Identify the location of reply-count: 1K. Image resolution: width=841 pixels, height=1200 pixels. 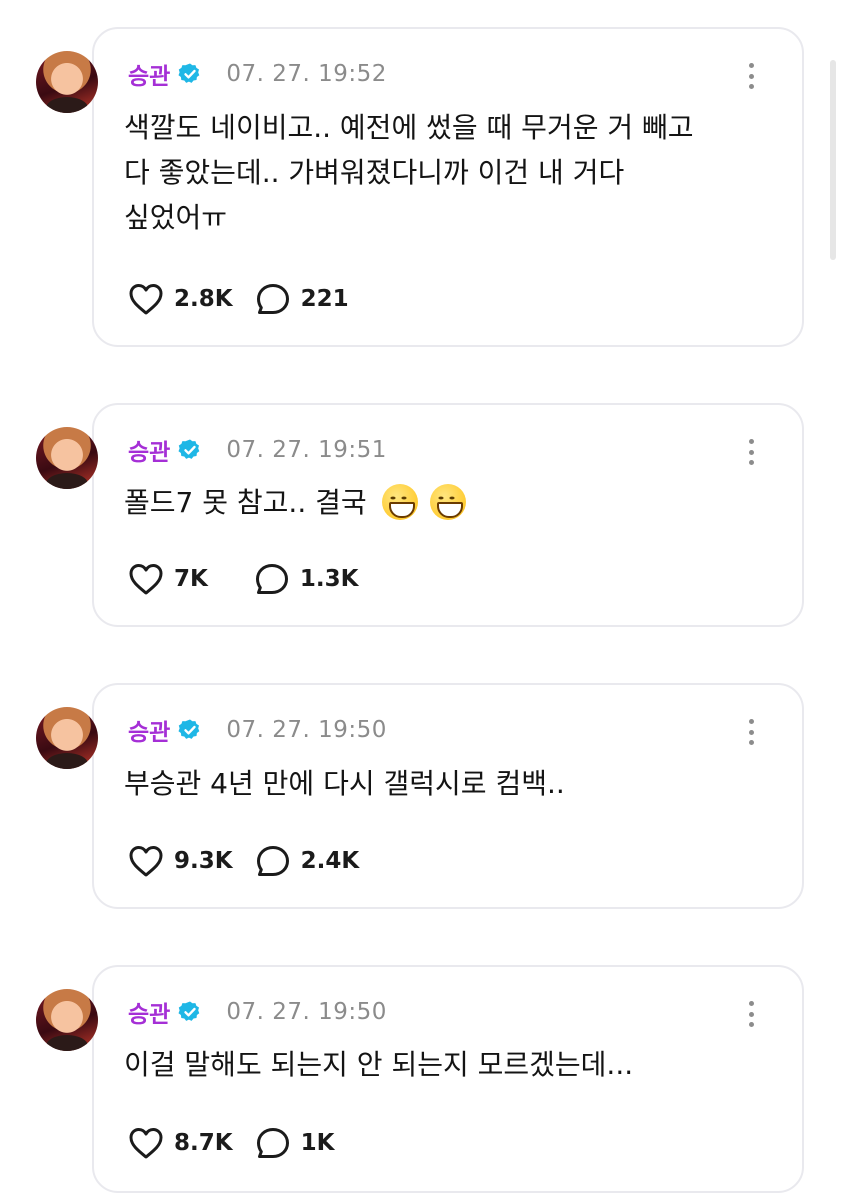
(317, 1143).